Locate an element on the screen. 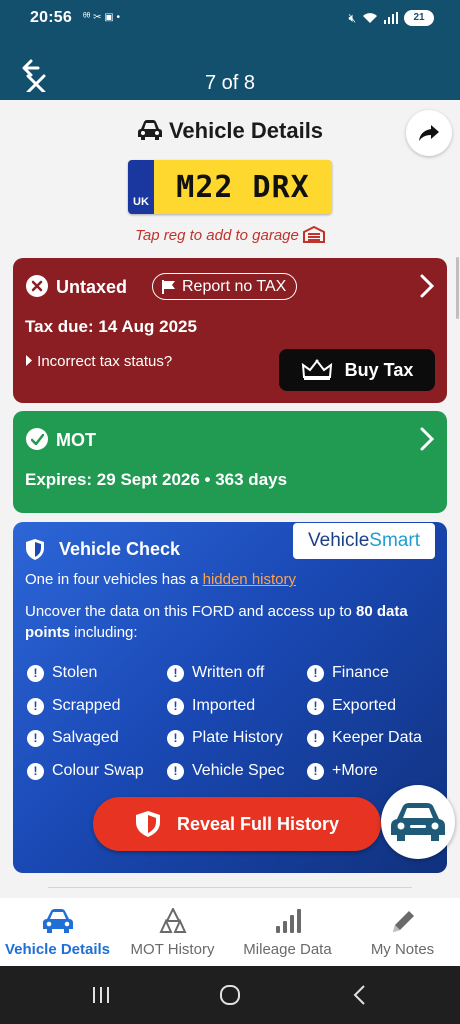  feature-label: Finance is located at coordinates (360, 672).